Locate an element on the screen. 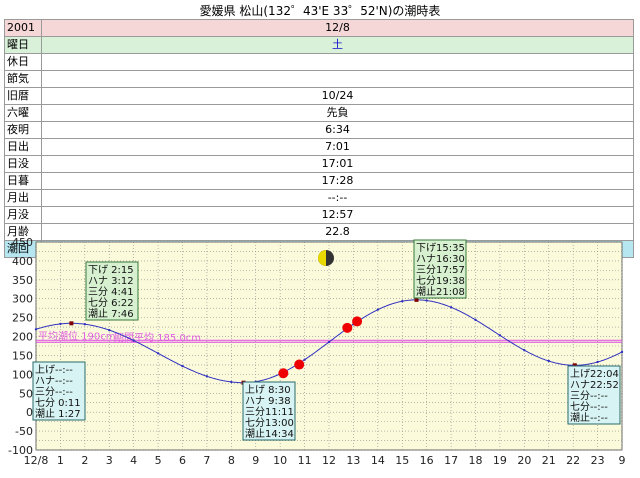 The height and width of the screenshot is (478, 640). event-box-line: 三分11:11 is located at coordinates (269, 412).